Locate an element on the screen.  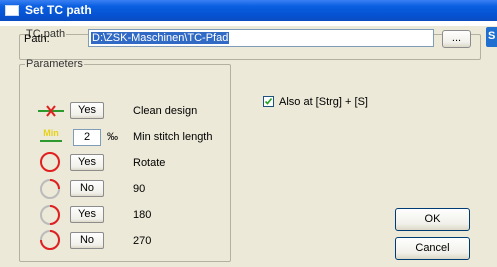
rotate-270-label: 270 is located at coordinates (142, 241).